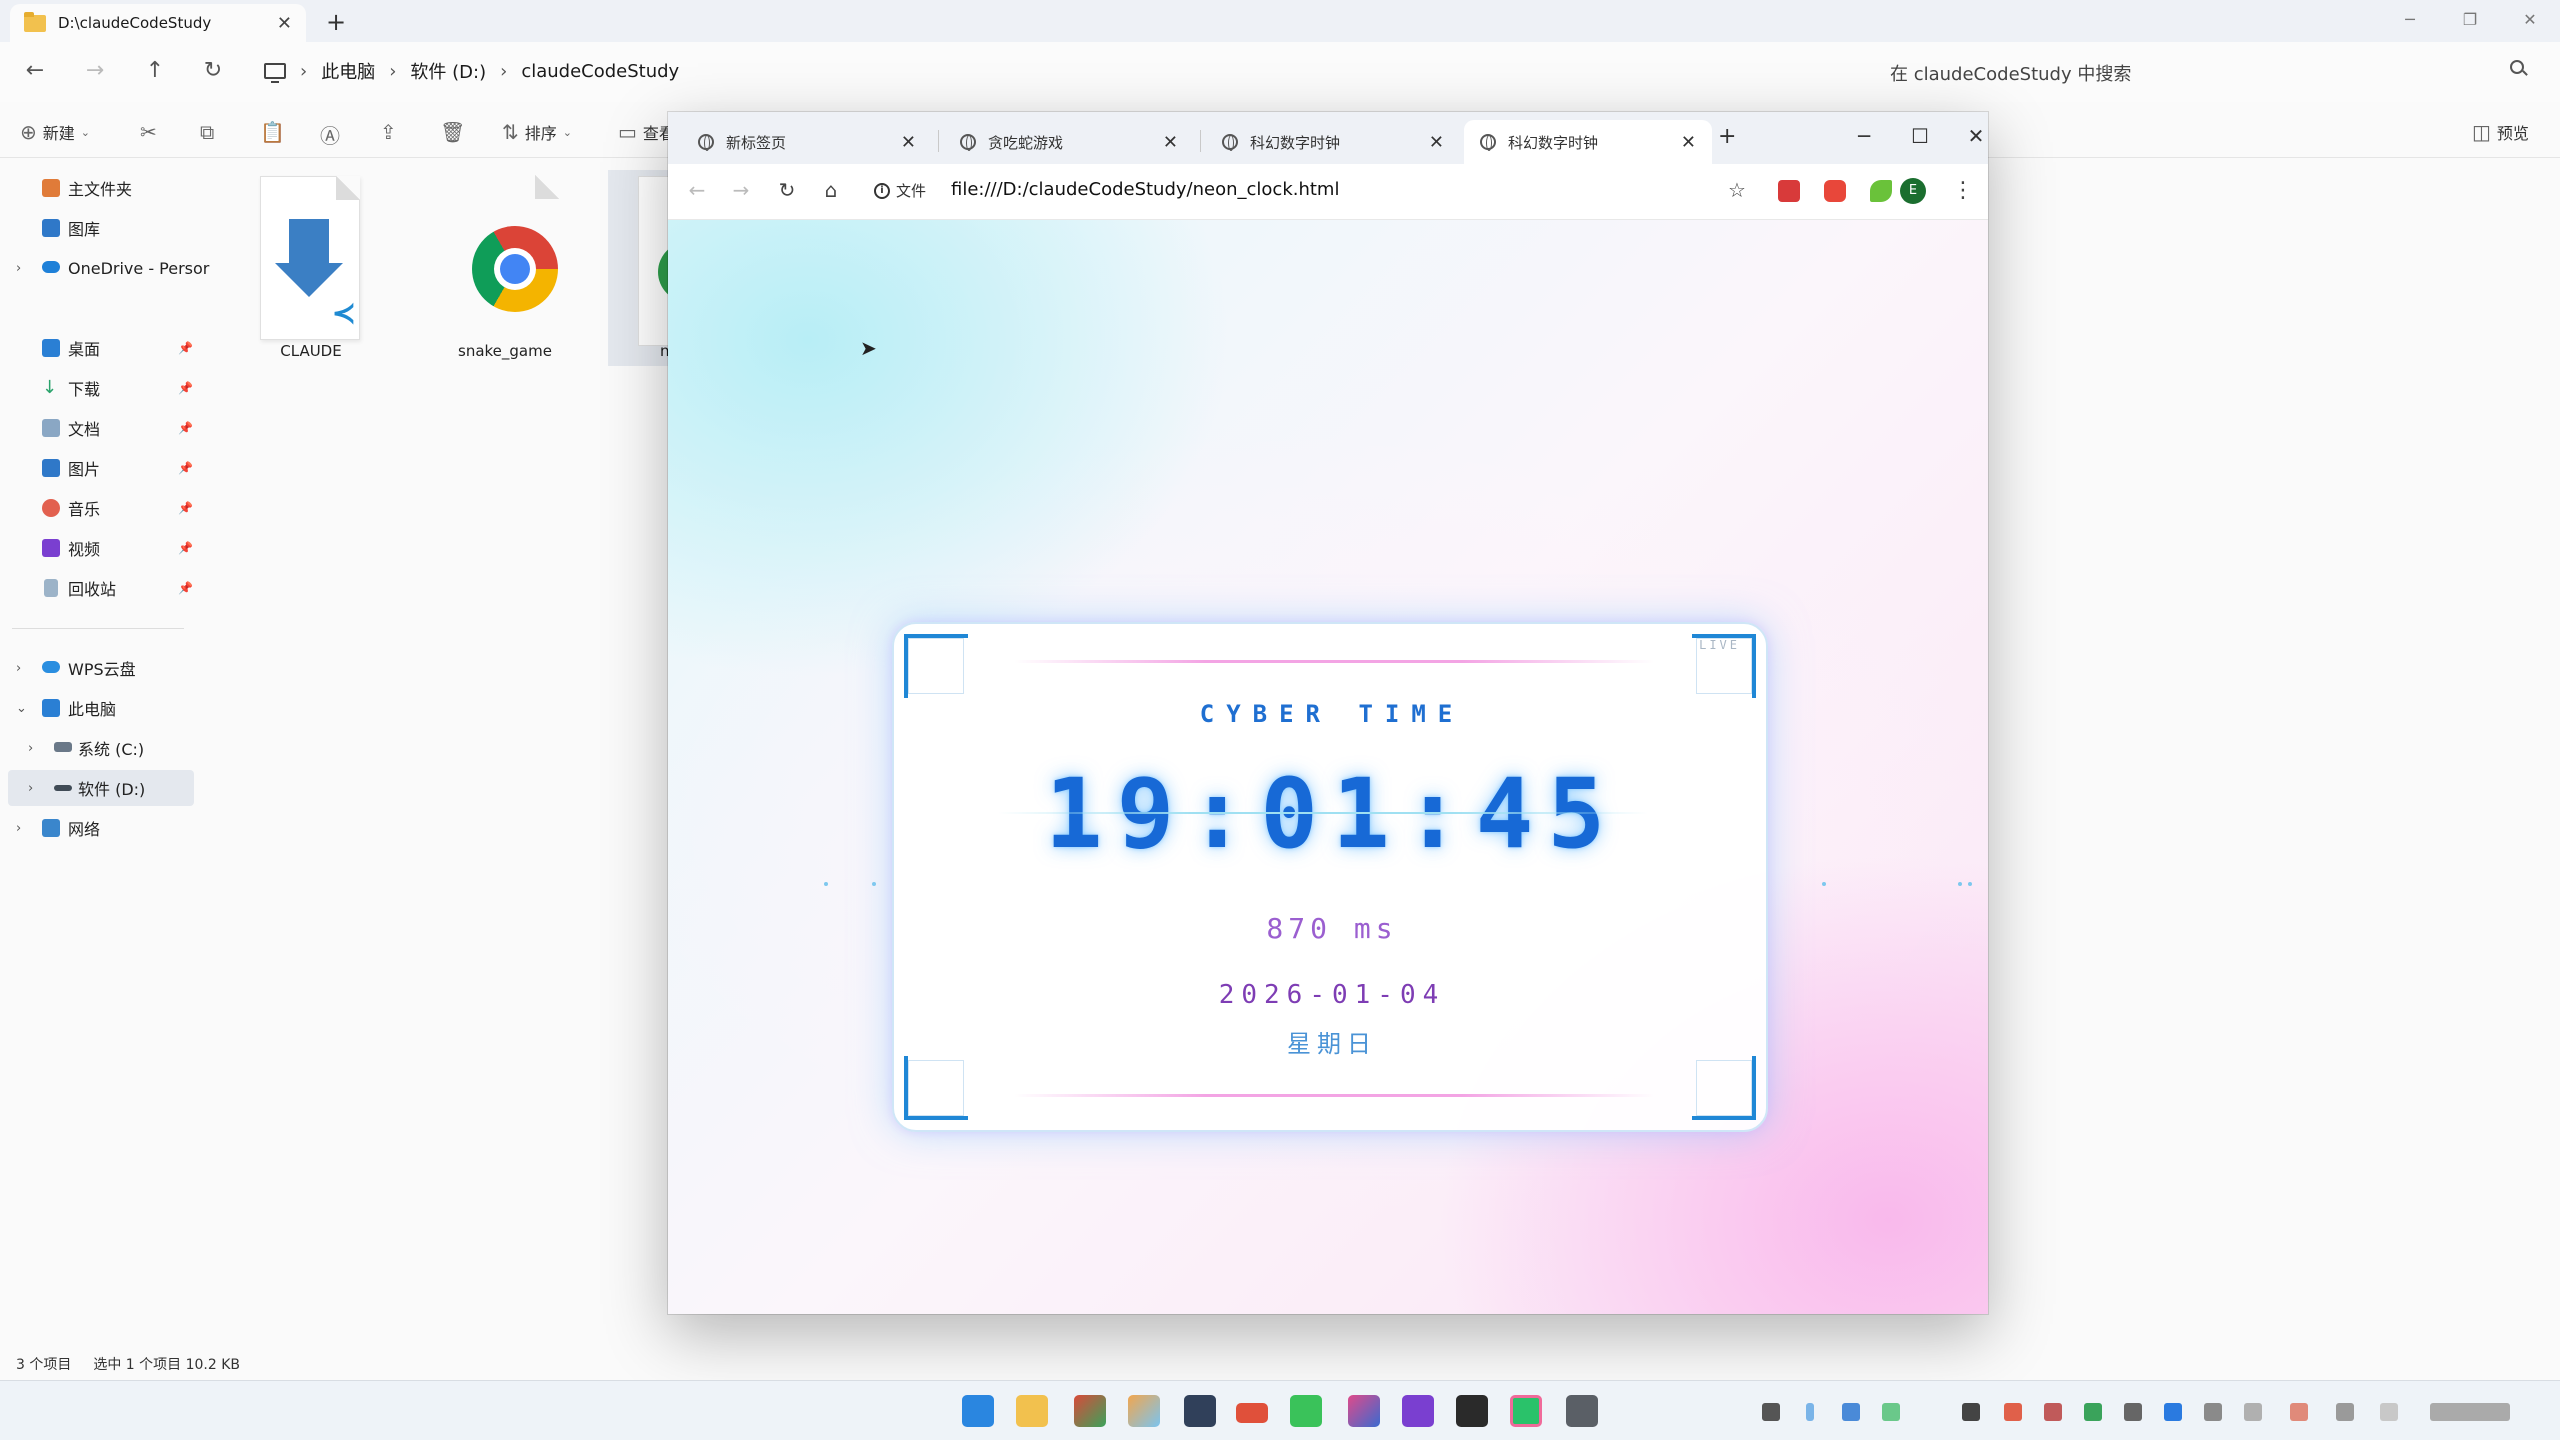 The height and width of the screenshot is (1440, 2560). I want to click on nav-item-this-pc: ⌄ 此电脑, so click(100, 708).